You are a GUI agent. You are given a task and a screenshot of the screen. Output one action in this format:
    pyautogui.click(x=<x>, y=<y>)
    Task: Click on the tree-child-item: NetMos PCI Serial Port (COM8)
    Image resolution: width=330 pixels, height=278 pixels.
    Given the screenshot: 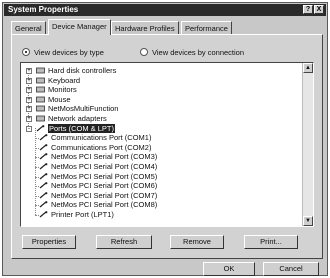 What is the action you would take?
    pyautogui.click(x=161, y=205)
    